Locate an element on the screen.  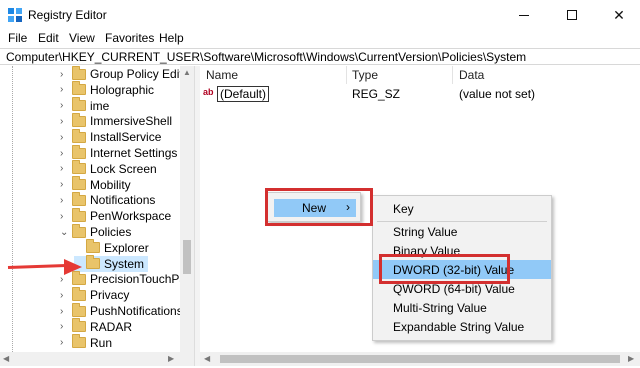
tree-item-label: PrecisionTouchPad is located at coordinates (141, 279).